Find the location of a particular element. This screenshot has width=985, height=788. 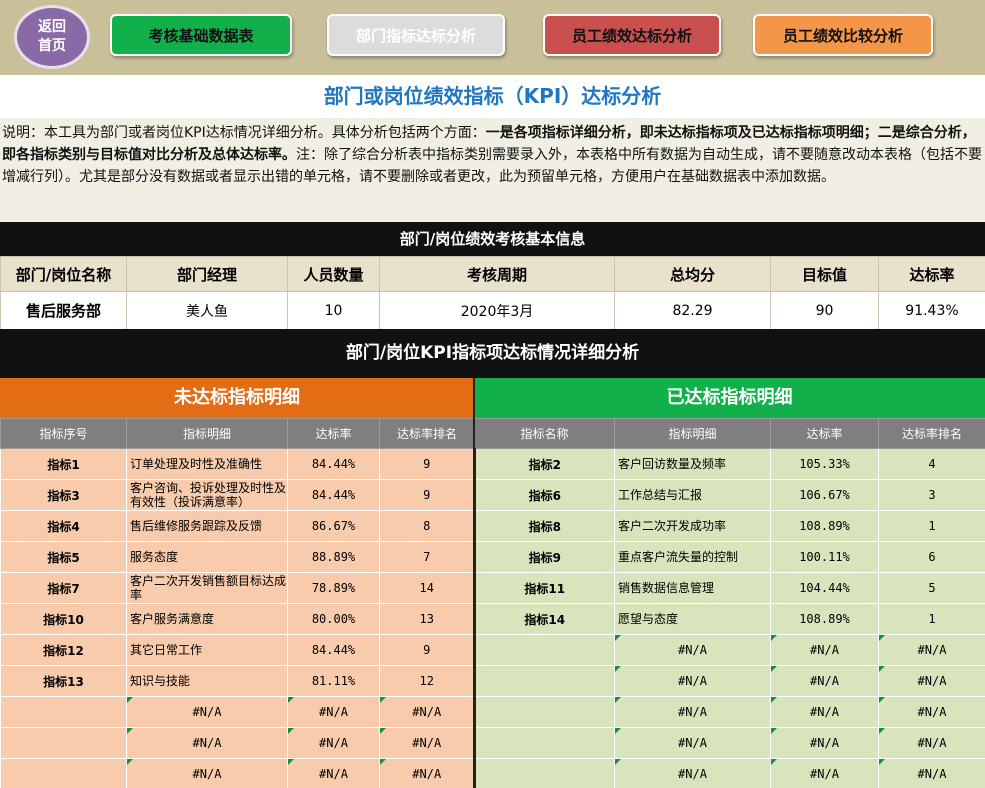

met-rank-cell: 5 is located at coordinates (931, 588).